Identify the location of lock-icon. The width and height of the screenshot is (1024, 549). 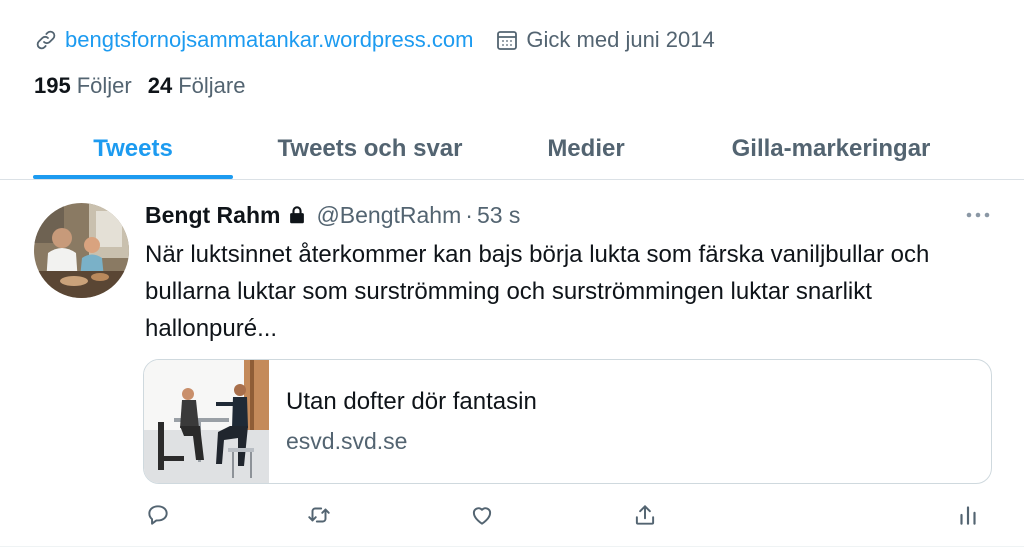
(297, 215).